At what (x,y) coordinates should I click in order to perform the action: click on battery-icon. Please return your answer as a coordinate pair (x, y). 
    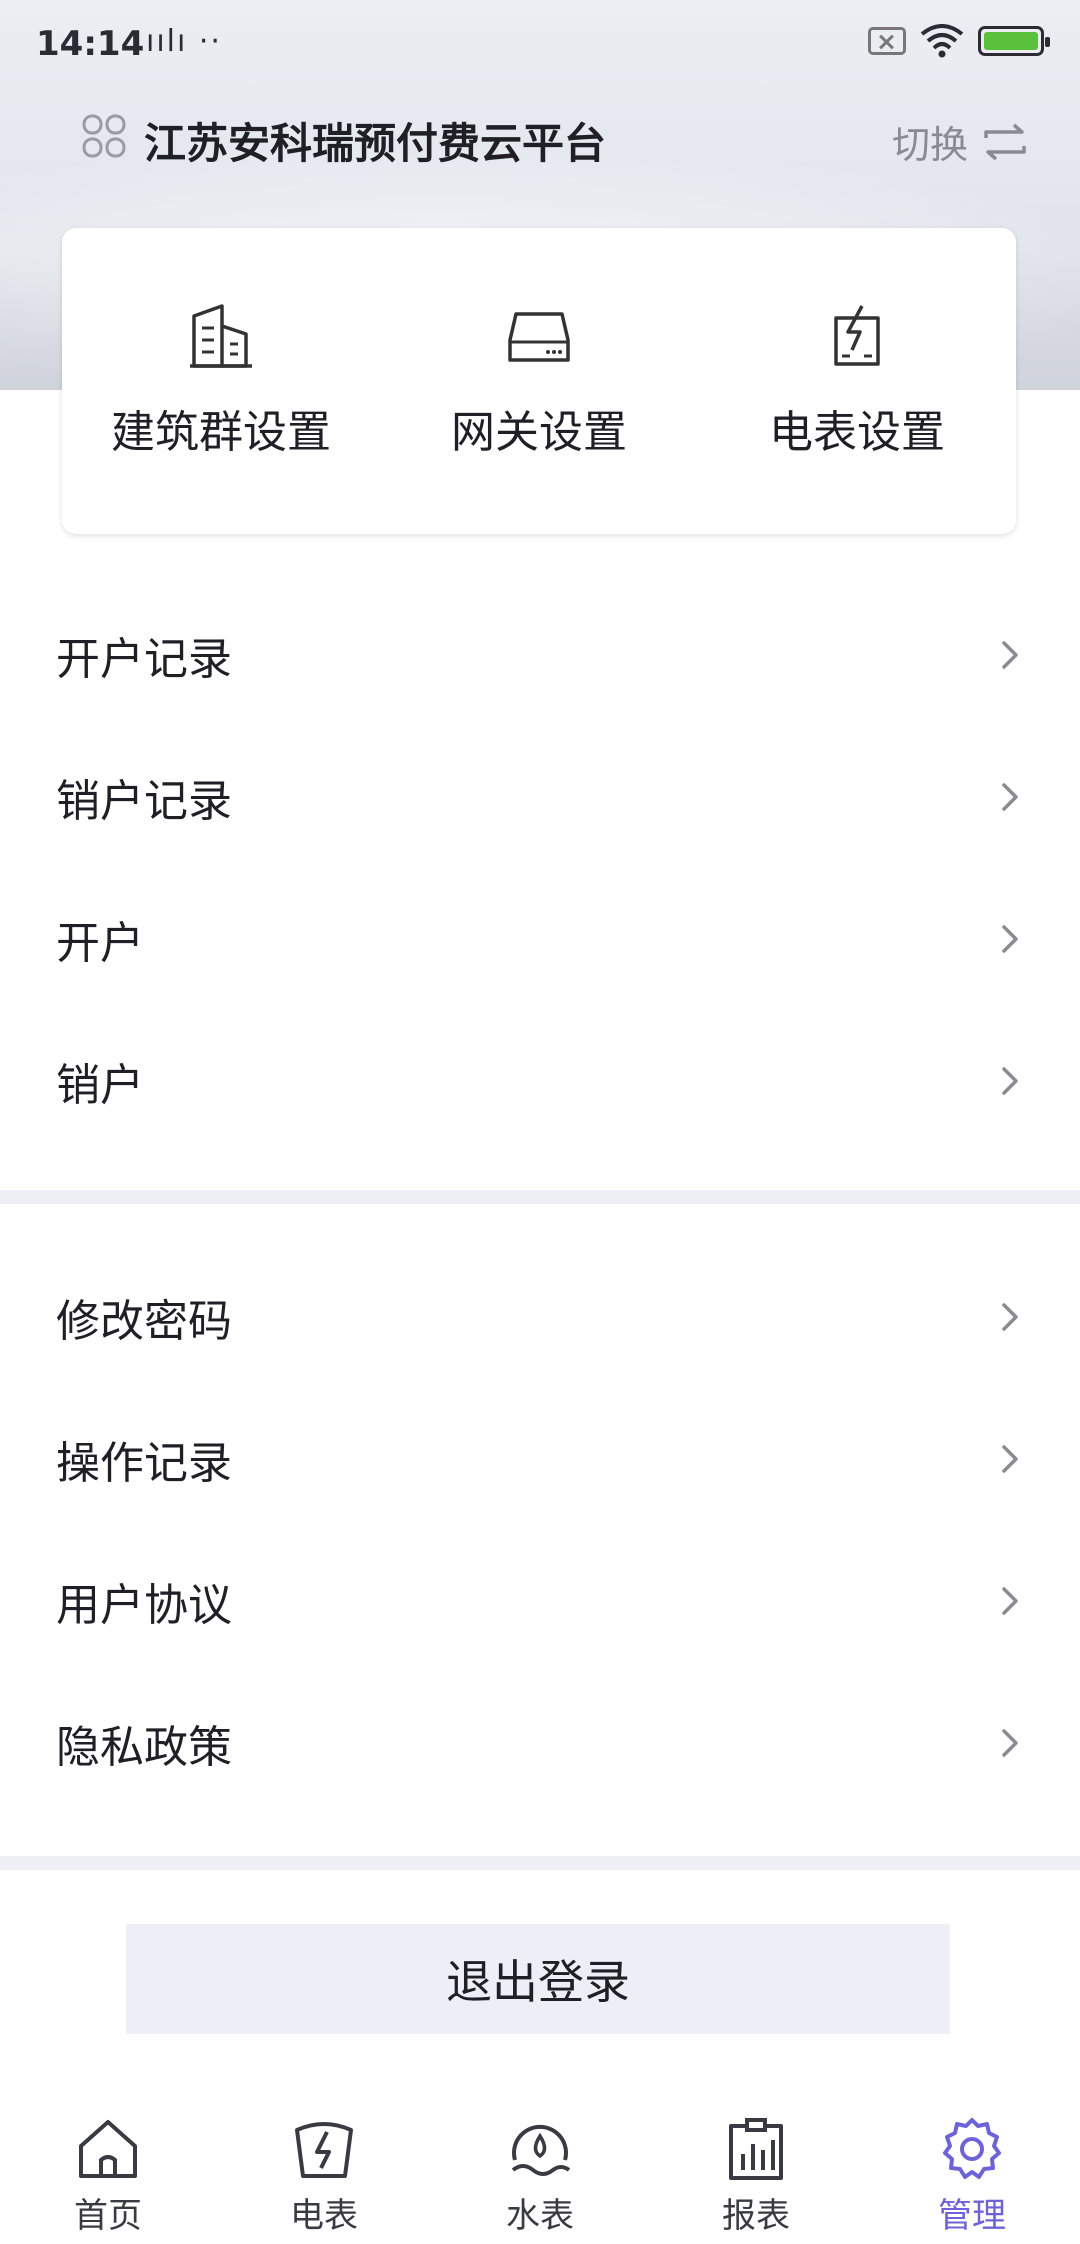
    Looking at the image, I should click on (1014, 41).